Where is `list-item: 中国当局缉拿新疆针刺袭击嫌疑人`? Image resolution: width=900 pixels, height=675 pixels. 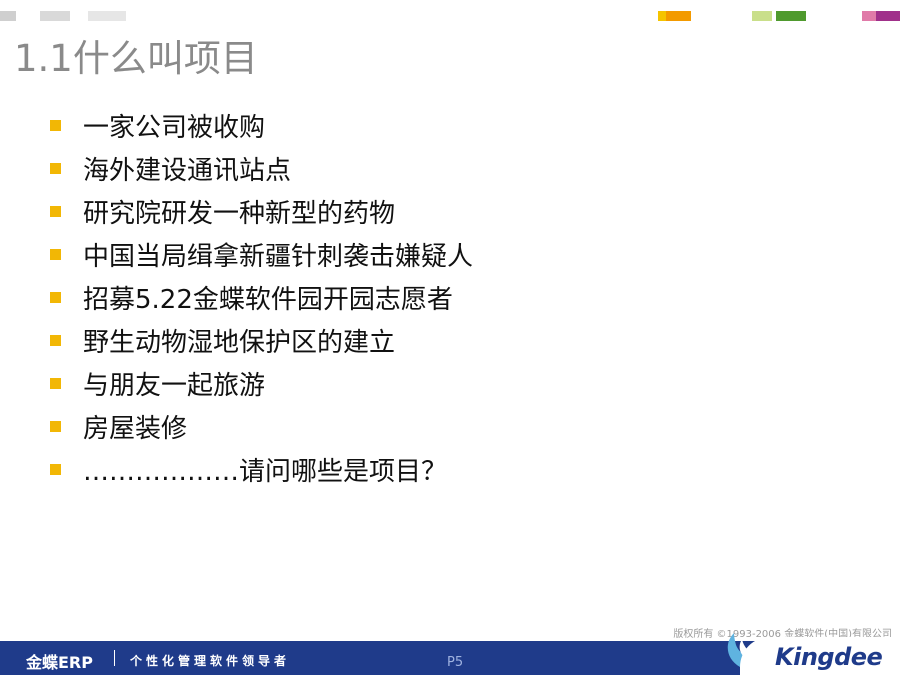
list-item: 中国当局缉拿新疆针刺袭击嫌疑人 is located at coordinates (261, 254).